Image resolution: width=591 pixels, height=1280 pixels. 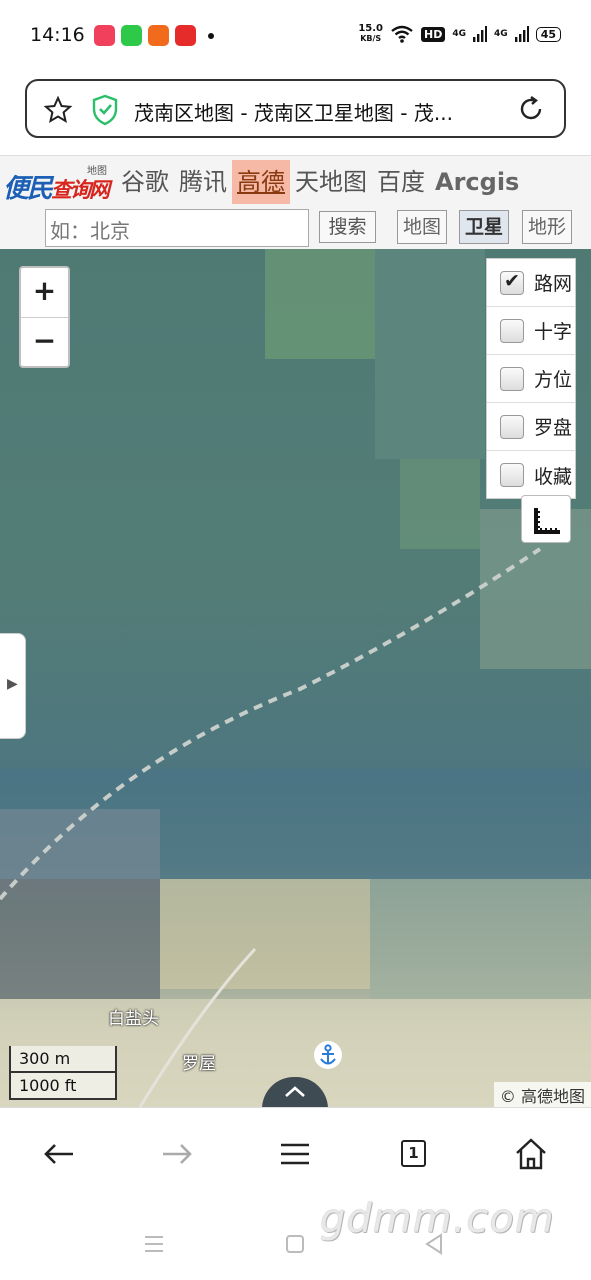 What do you see at coordinates (97, 171) in the screenshot?
I see `logo-subtext: 地图` at bounding box center [97, 171].